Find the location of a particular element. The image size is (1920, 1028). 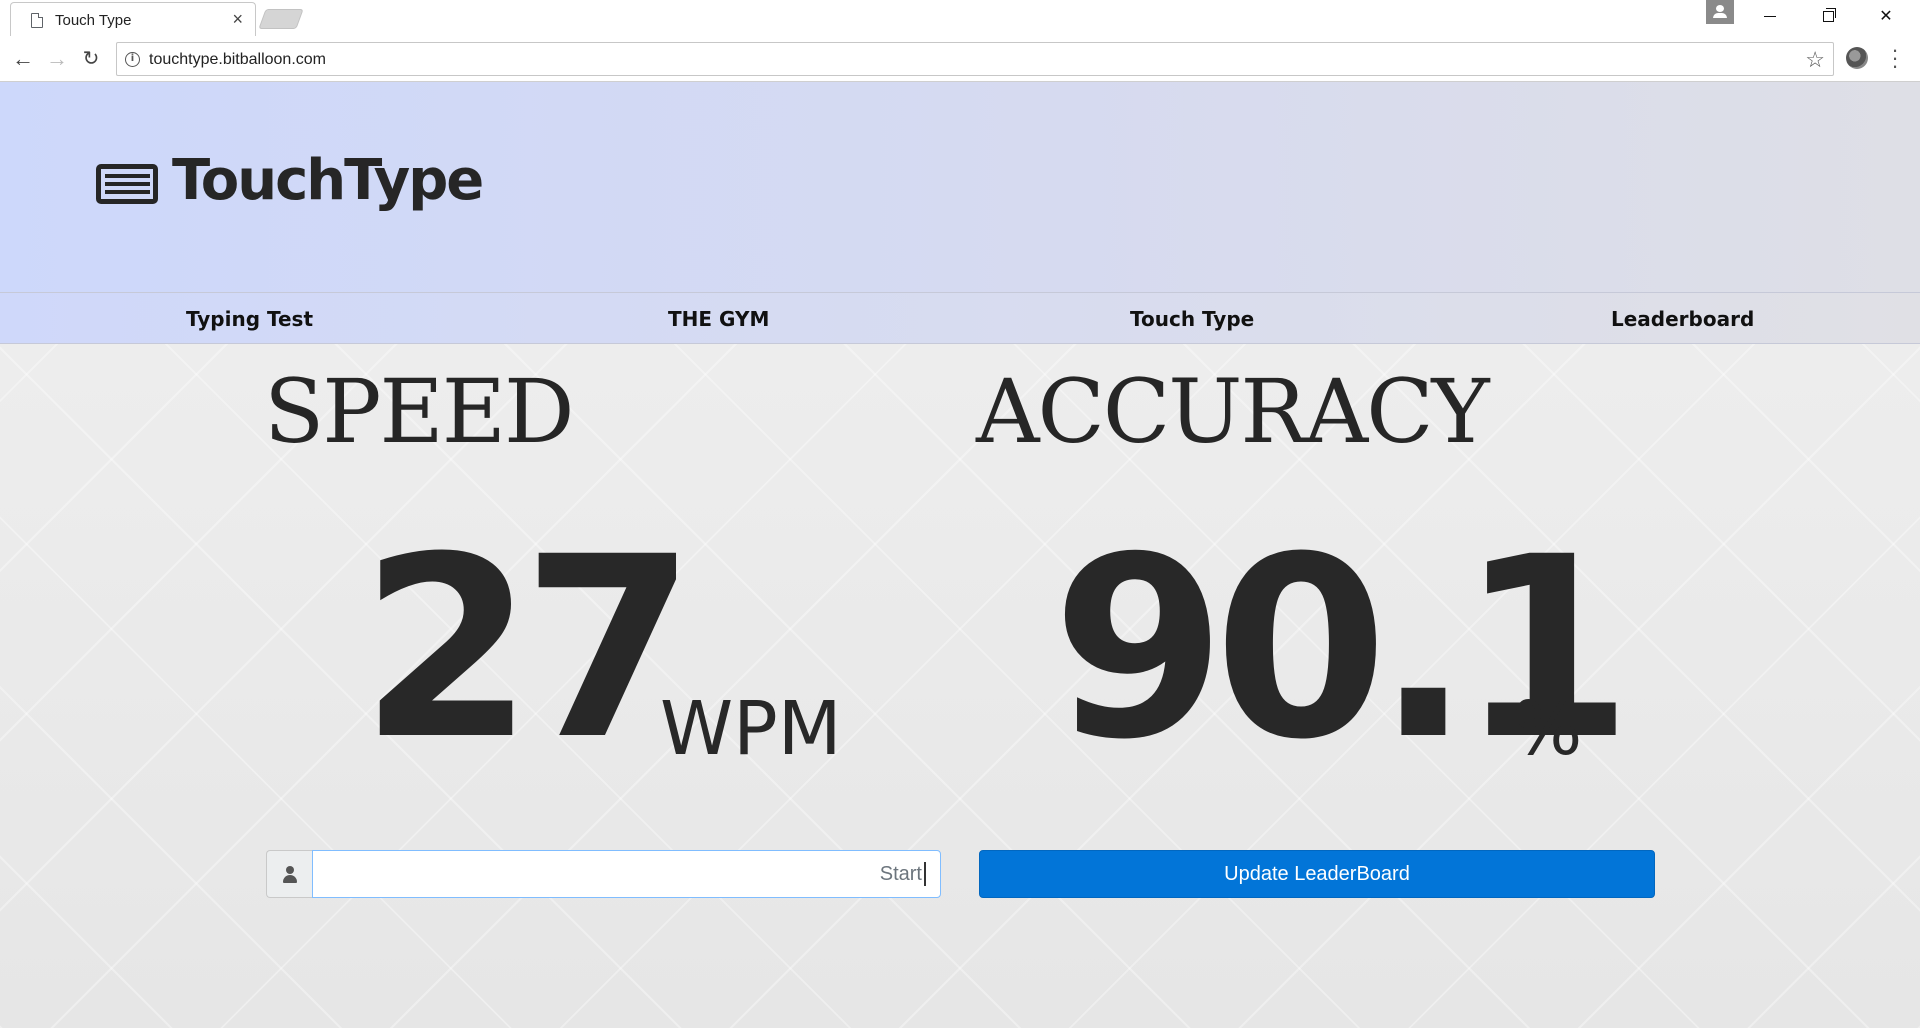

speed-label: SPEED is located at coordinates (419, 411).